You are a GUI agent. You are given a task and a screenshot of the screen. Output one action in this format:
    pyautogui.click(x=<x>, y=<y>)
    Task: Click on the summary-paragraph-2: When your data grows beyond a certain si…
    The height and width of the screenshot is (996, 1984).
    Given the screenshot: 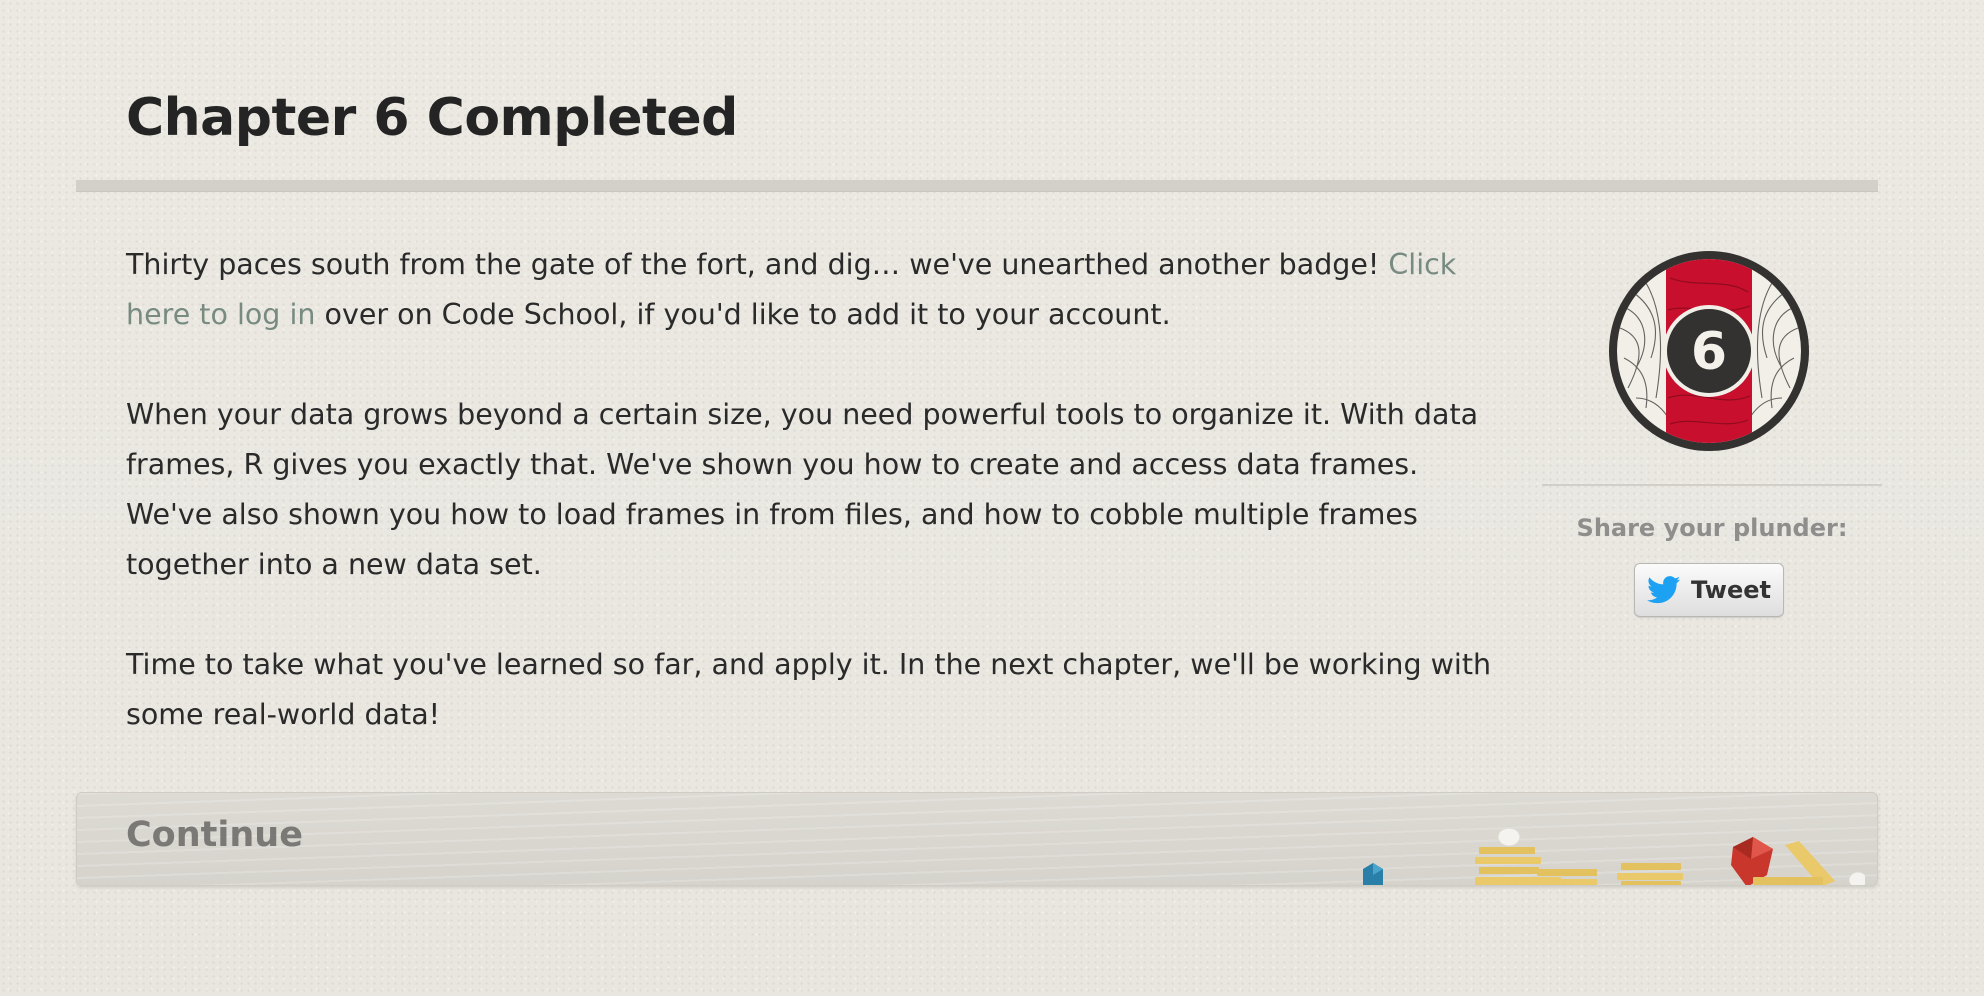 What is the action you would take?
    pyautogui.click(x=802, y=489)
    